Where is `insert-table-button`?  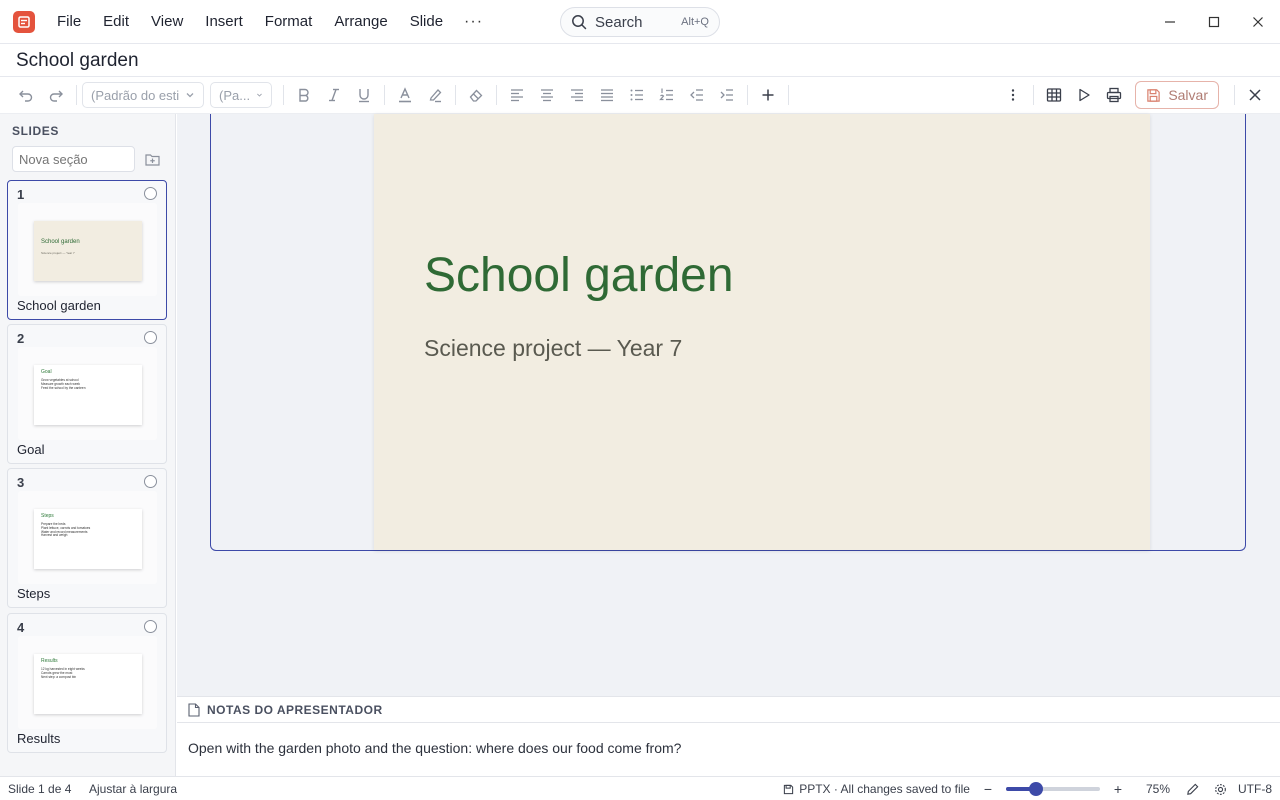 insert-table-button is located at coordinates (1054, 95).